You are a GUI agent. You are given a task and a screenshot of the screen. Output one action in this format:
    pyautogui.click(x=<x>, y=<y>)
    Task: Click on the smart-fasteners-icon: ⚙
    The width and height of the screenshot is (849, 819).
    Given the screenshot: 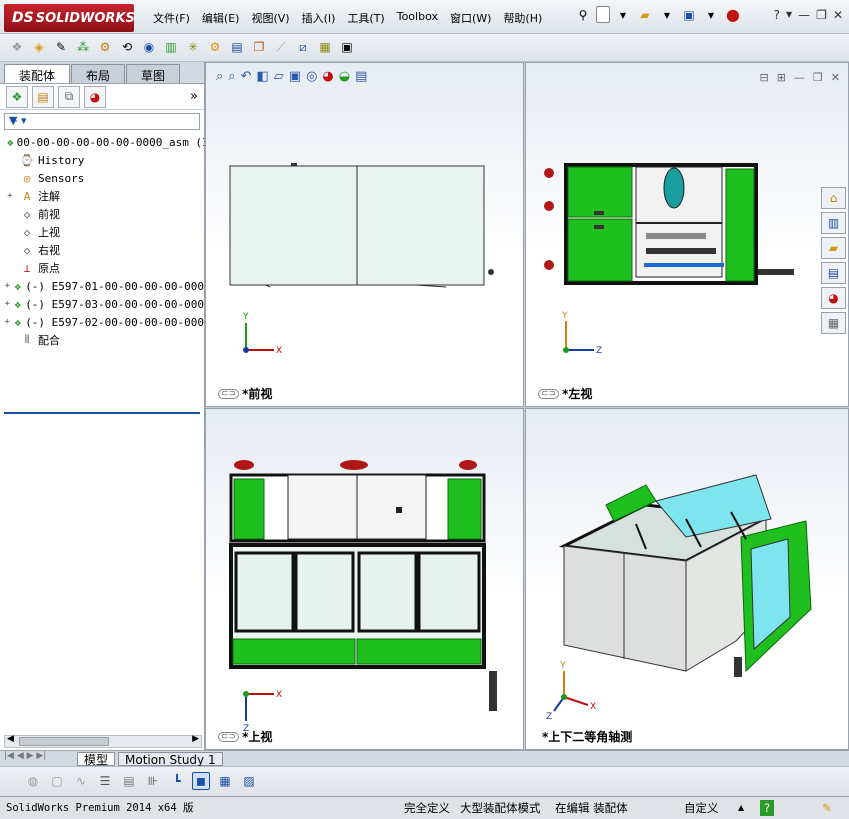 What is the action you would take?
    pyautogui.click(x=105, y=47)
    